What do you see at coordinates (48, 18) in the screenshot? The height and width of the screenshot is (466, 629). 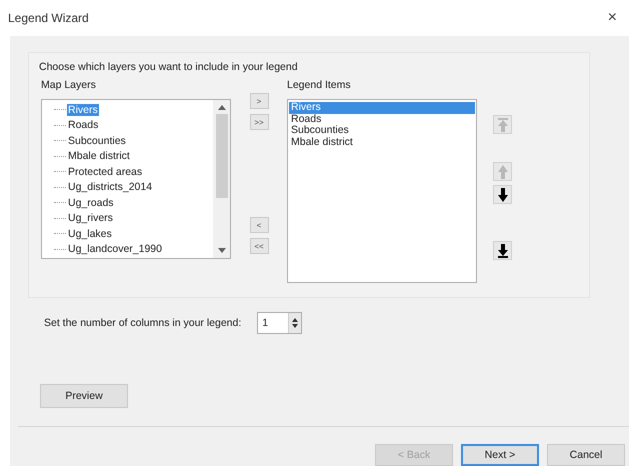 I see `window-title: Legend Wizard` at bounding box center [48, 18].